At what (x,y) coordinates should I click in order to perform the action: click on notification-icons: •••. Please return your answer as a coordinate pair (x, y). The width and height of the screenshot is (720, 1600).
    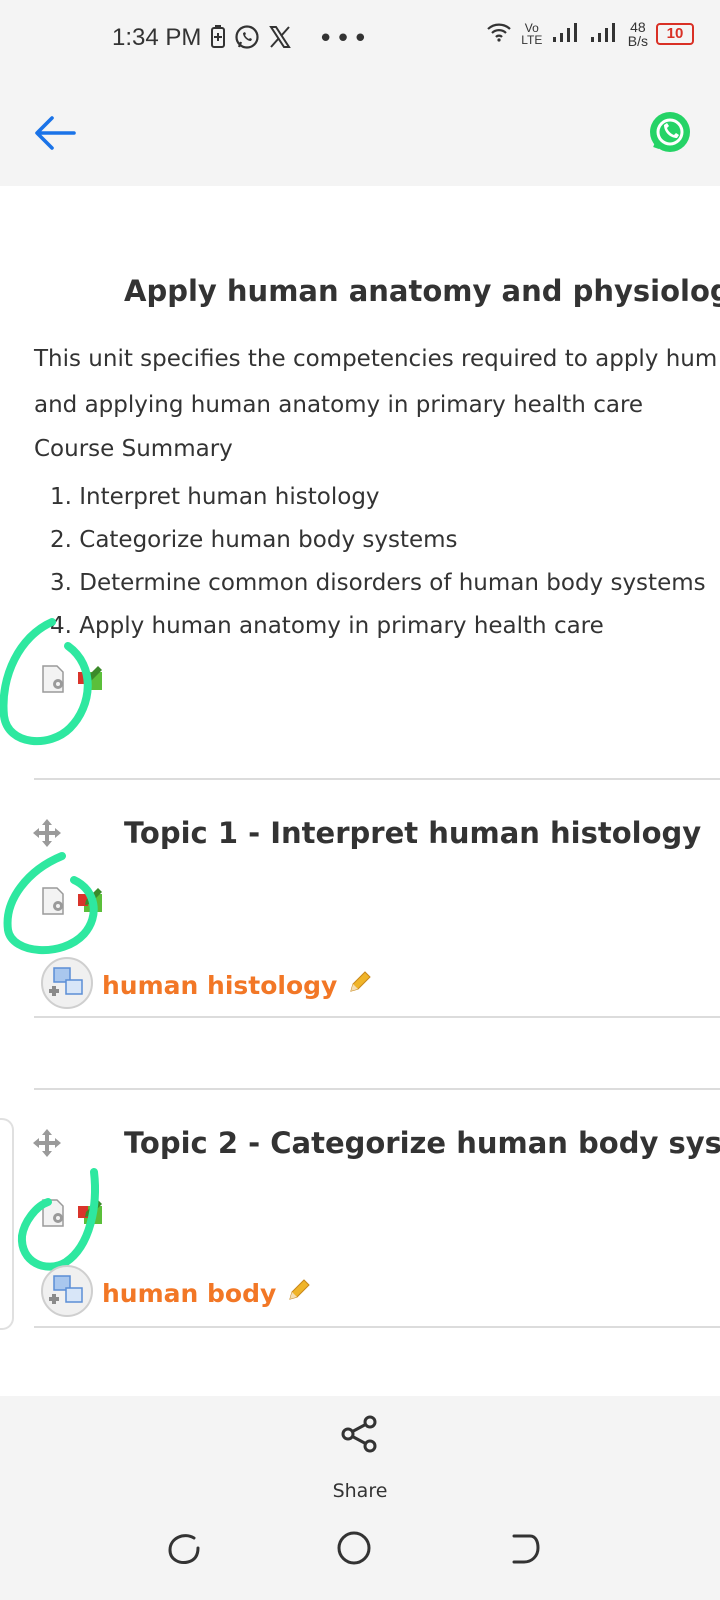
    Looking at the image, I should click on (290, 39).